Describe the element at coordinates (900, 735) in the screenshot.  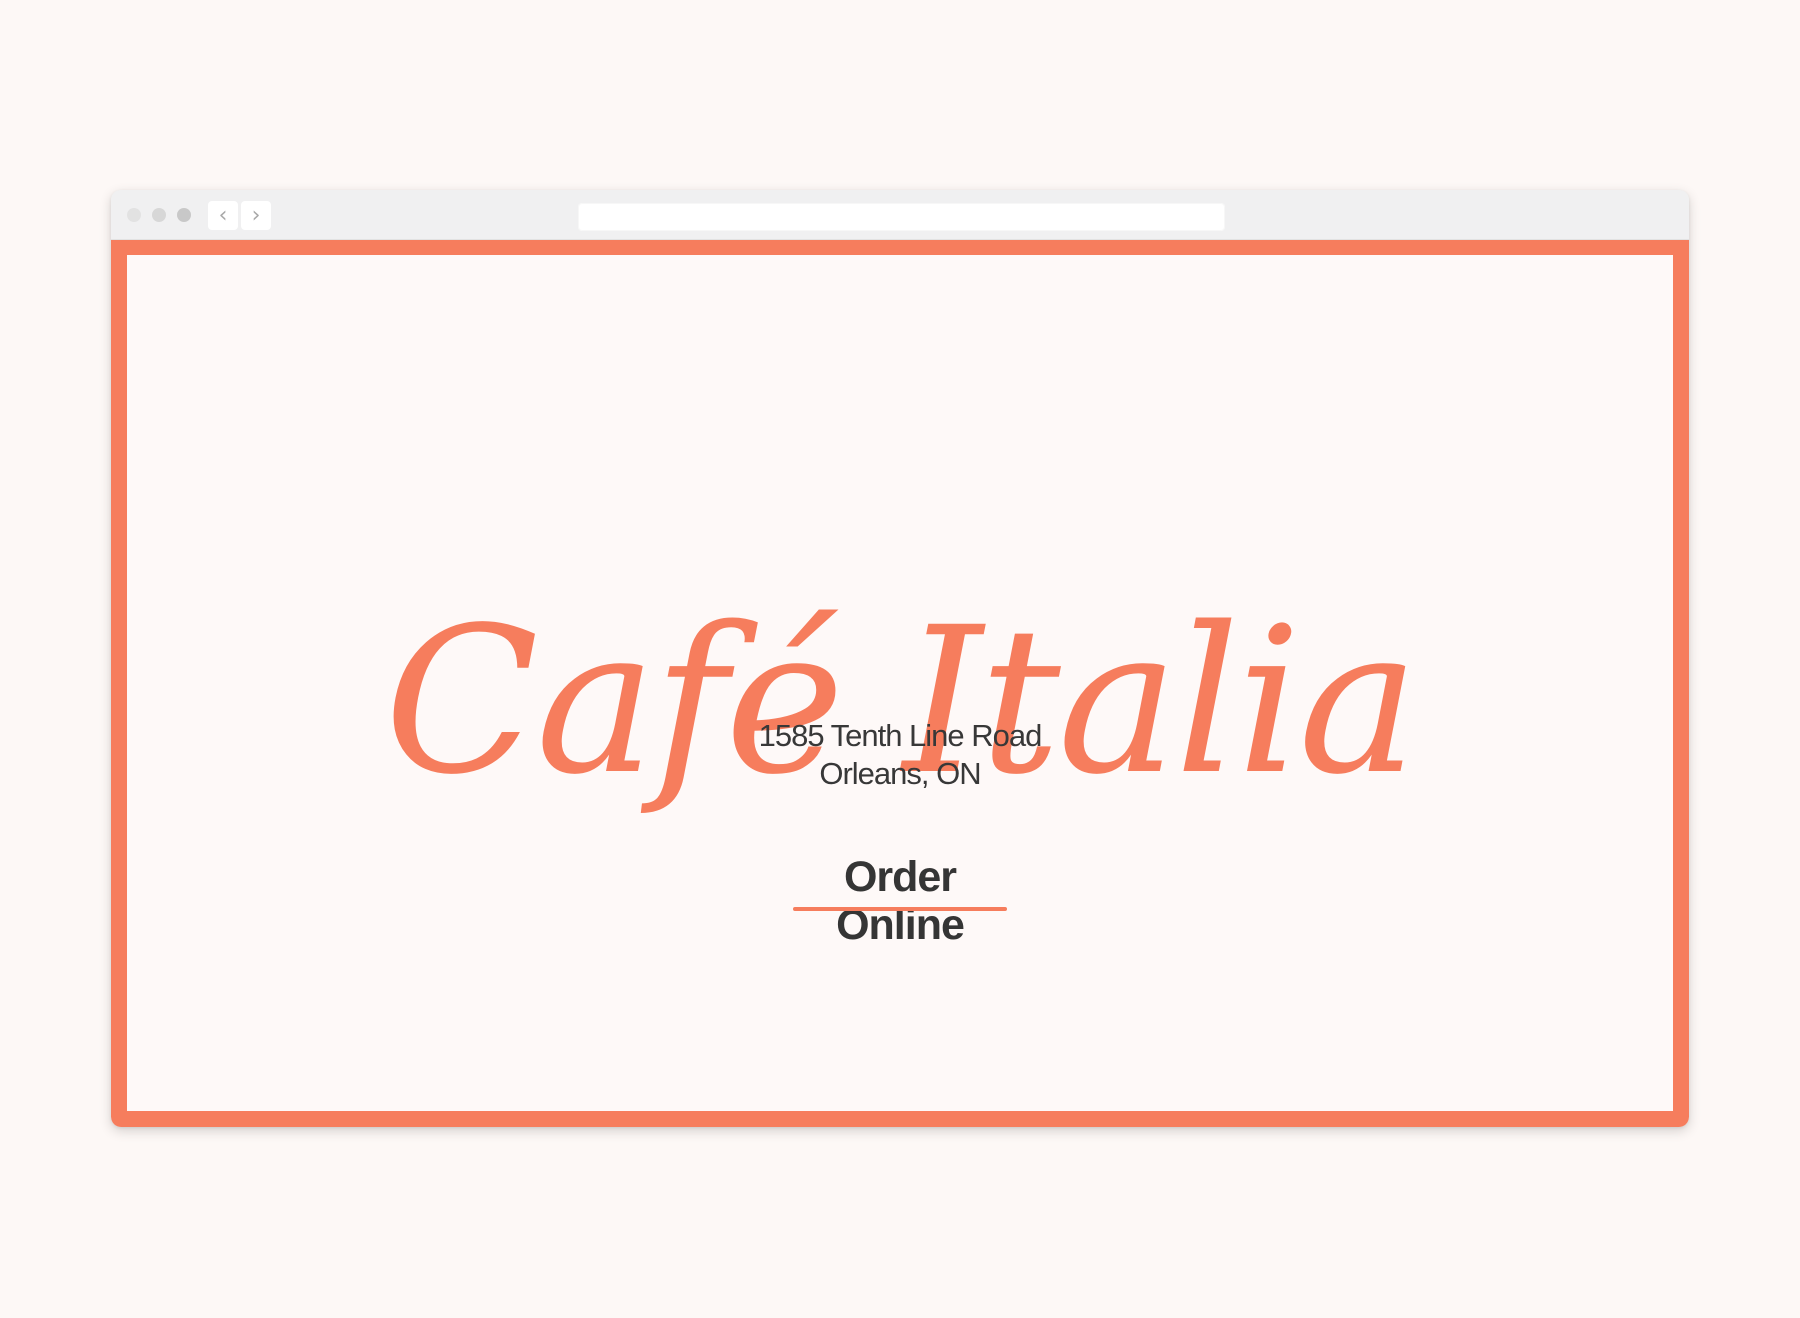
I see `address-line-1: 1585 Tenth Line Road` at that location.